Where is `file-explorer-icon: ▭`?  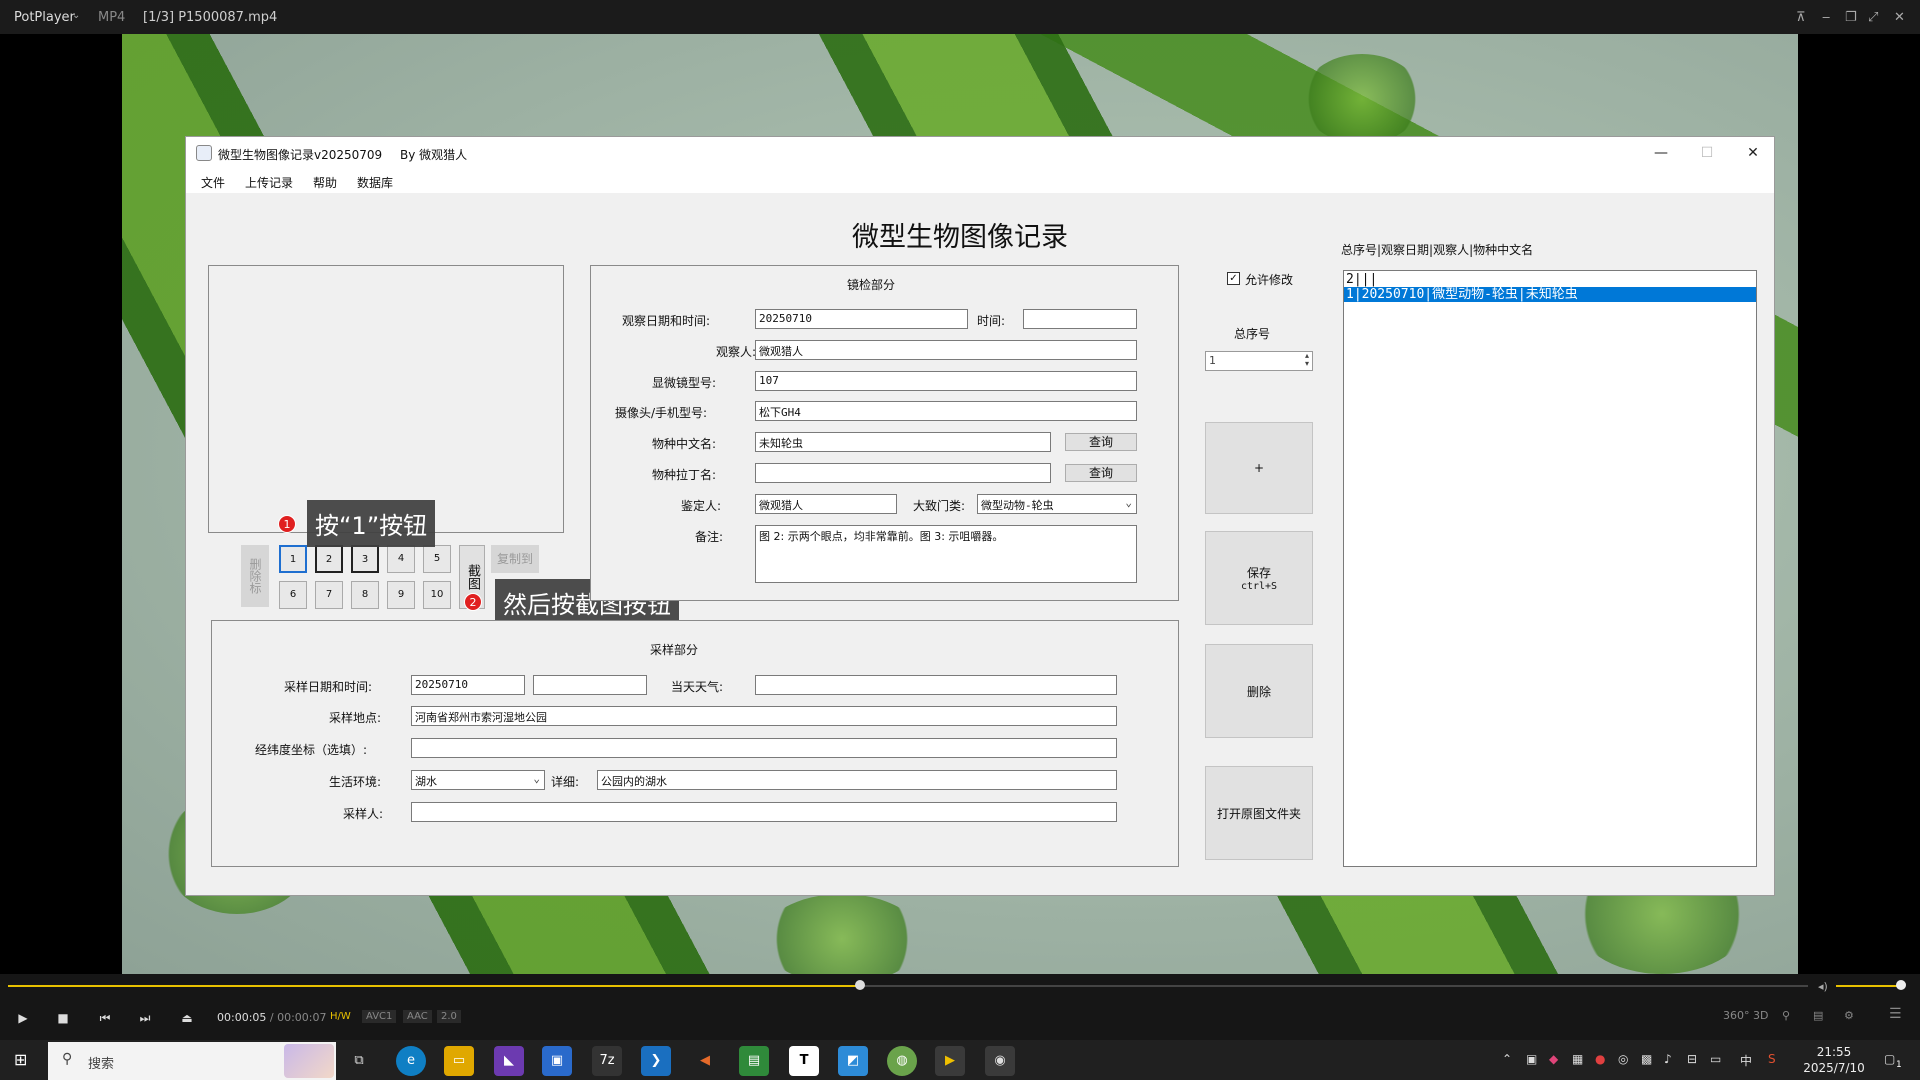
file-explorer-icon: ▭ is located at coordinates (459, 1061).